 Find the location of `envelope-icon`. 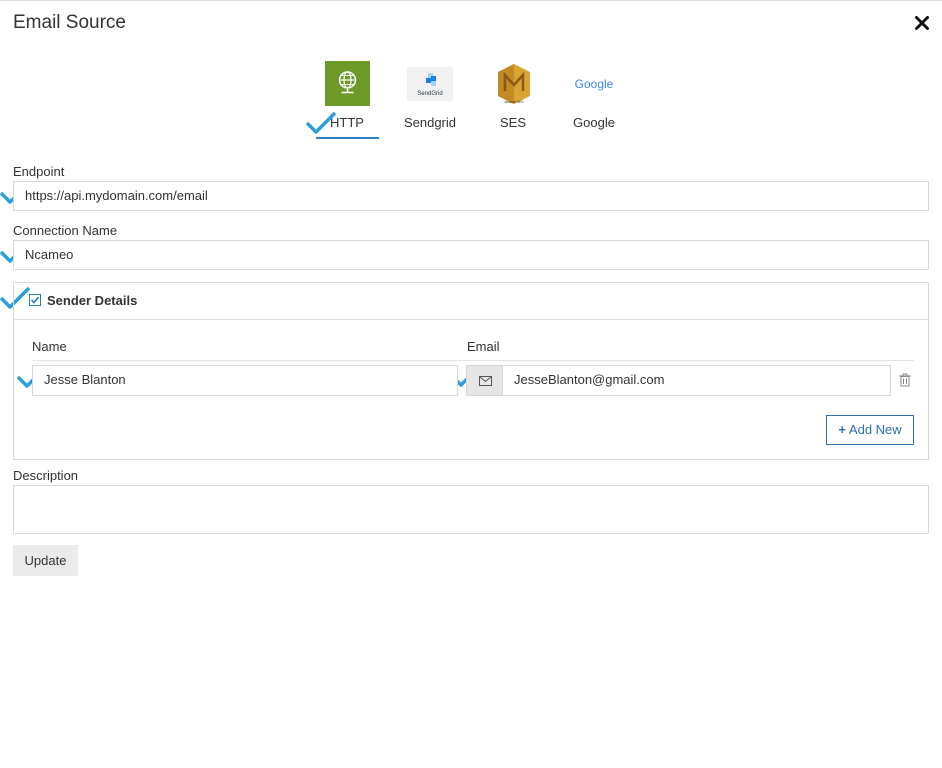

envelope-icon is located at coordinates (485, 381).